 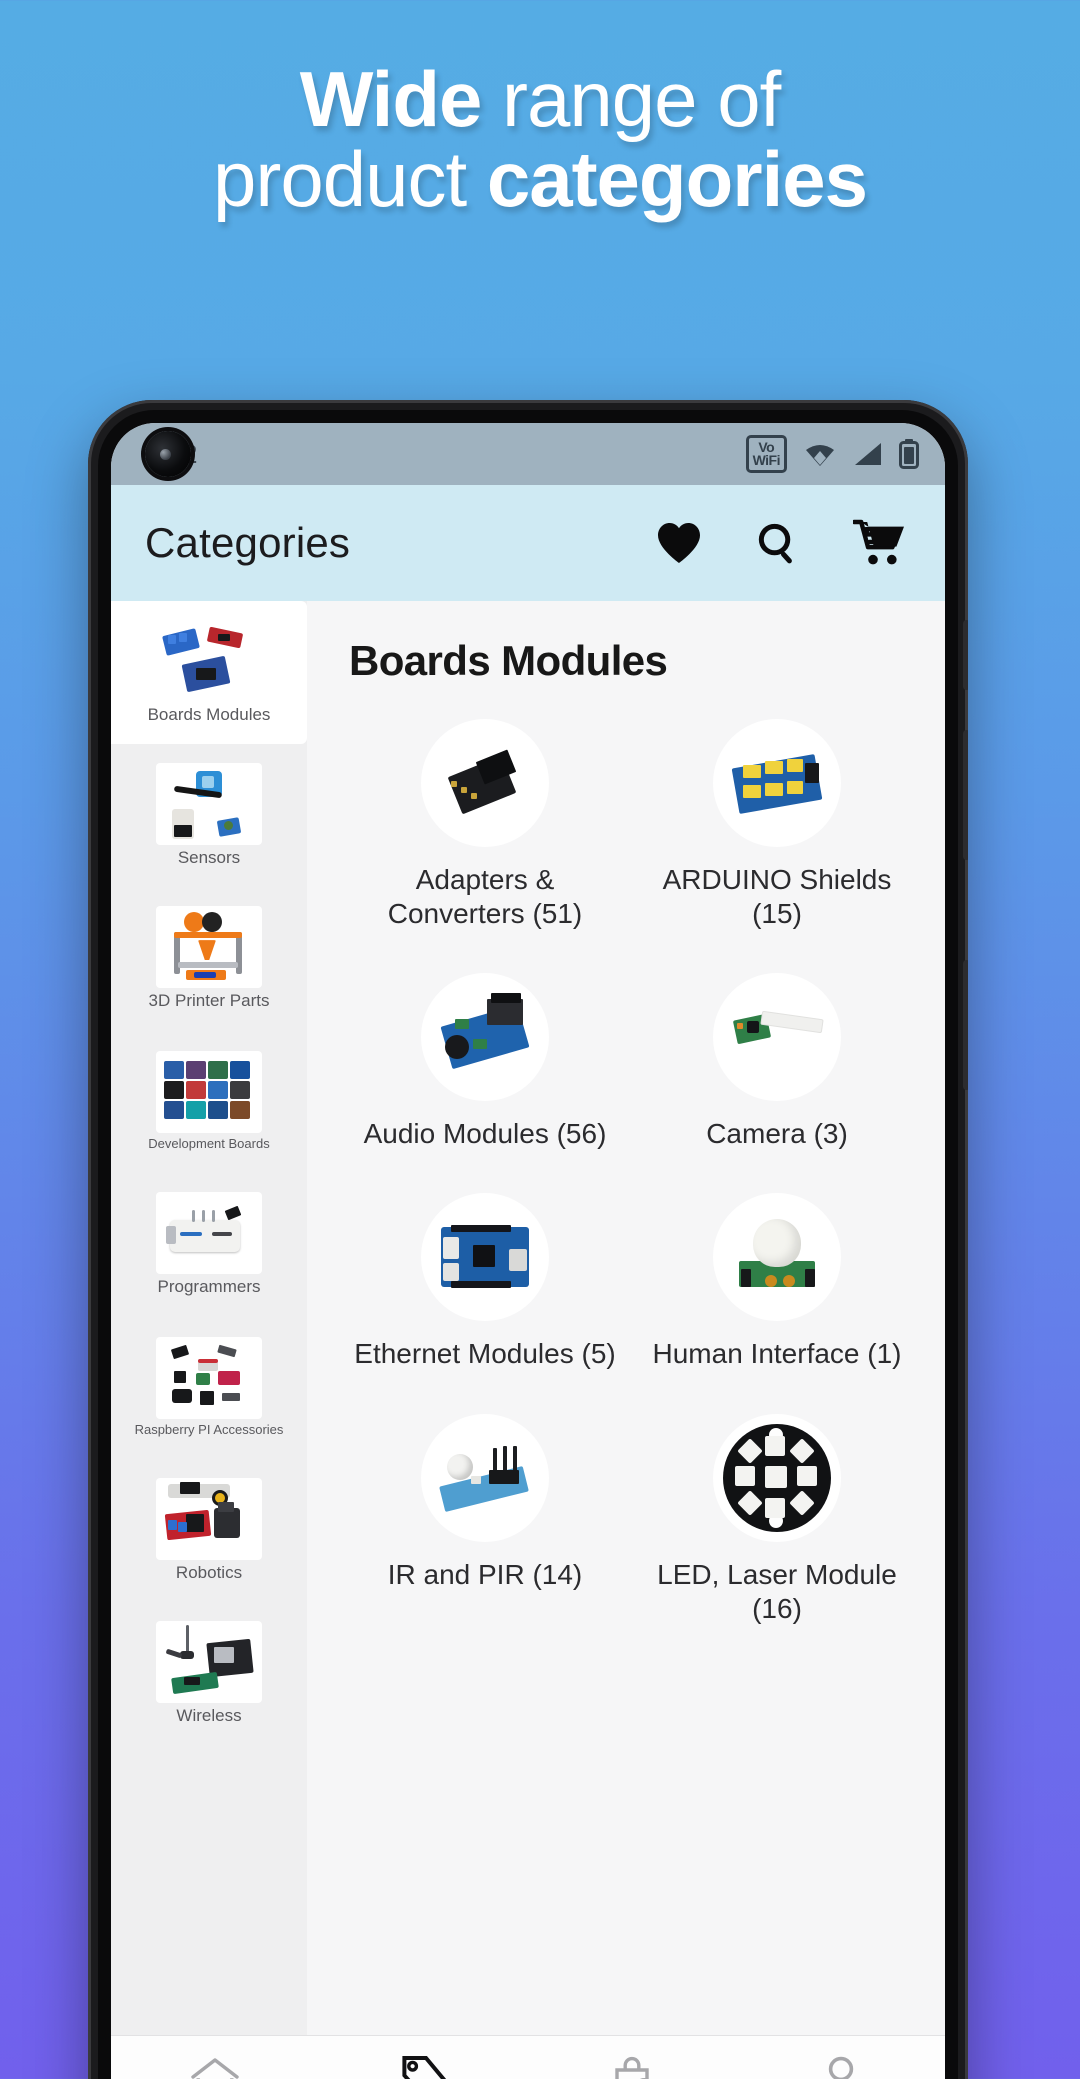 What do you see at coordinates (248, 542) in the screenshot?
I see `page-title: Categories` at bounding box center [248, 542].